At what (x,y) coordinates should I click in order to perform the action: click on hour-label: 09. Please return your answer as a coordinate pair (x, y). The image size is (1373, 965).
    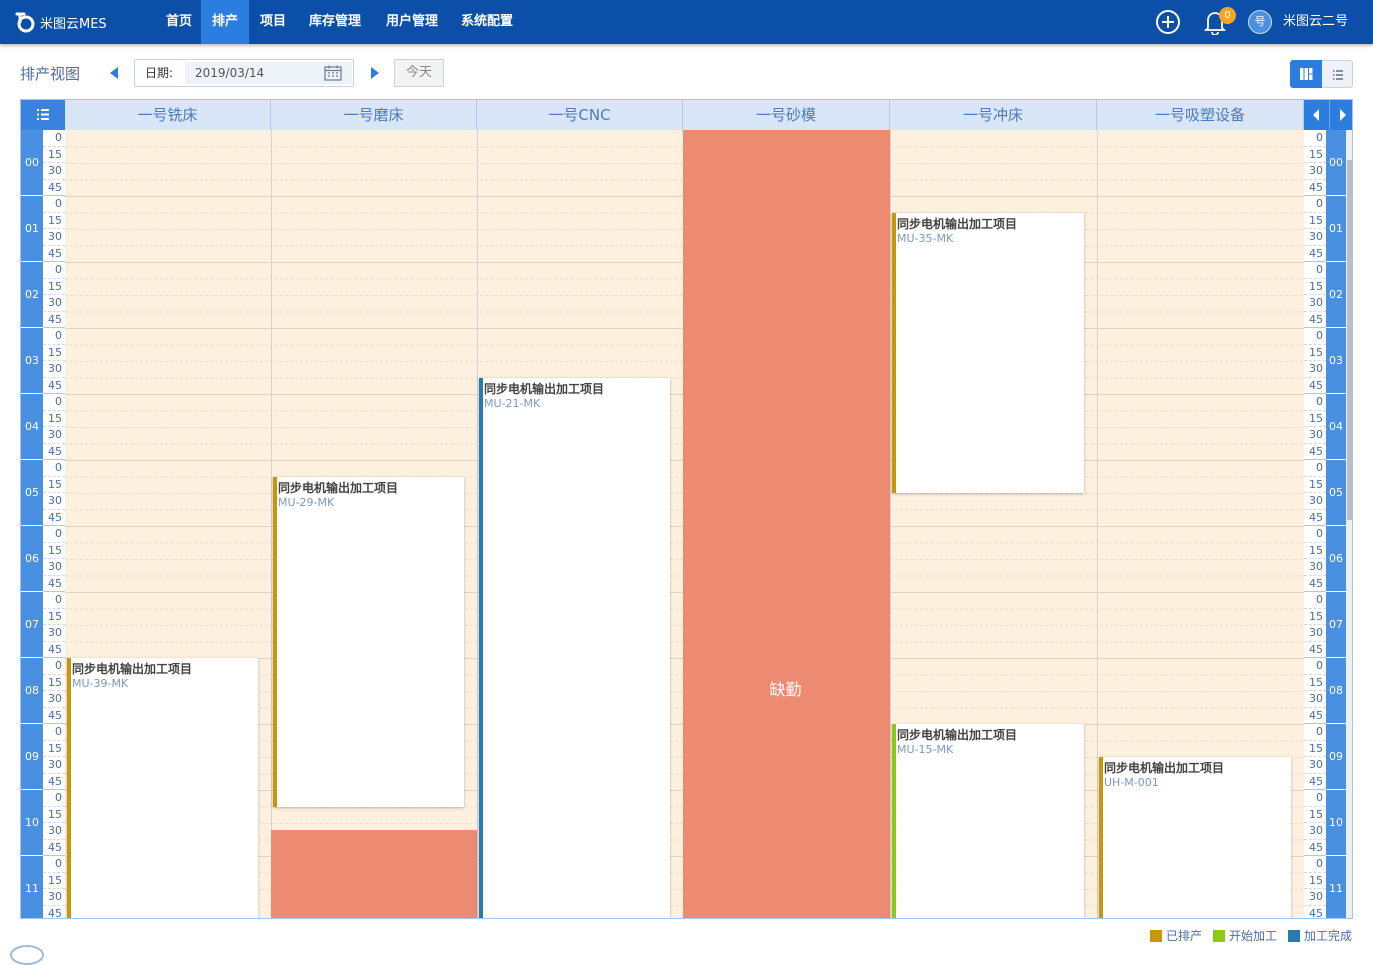
    Looking at the image, I should click on (32, 757).